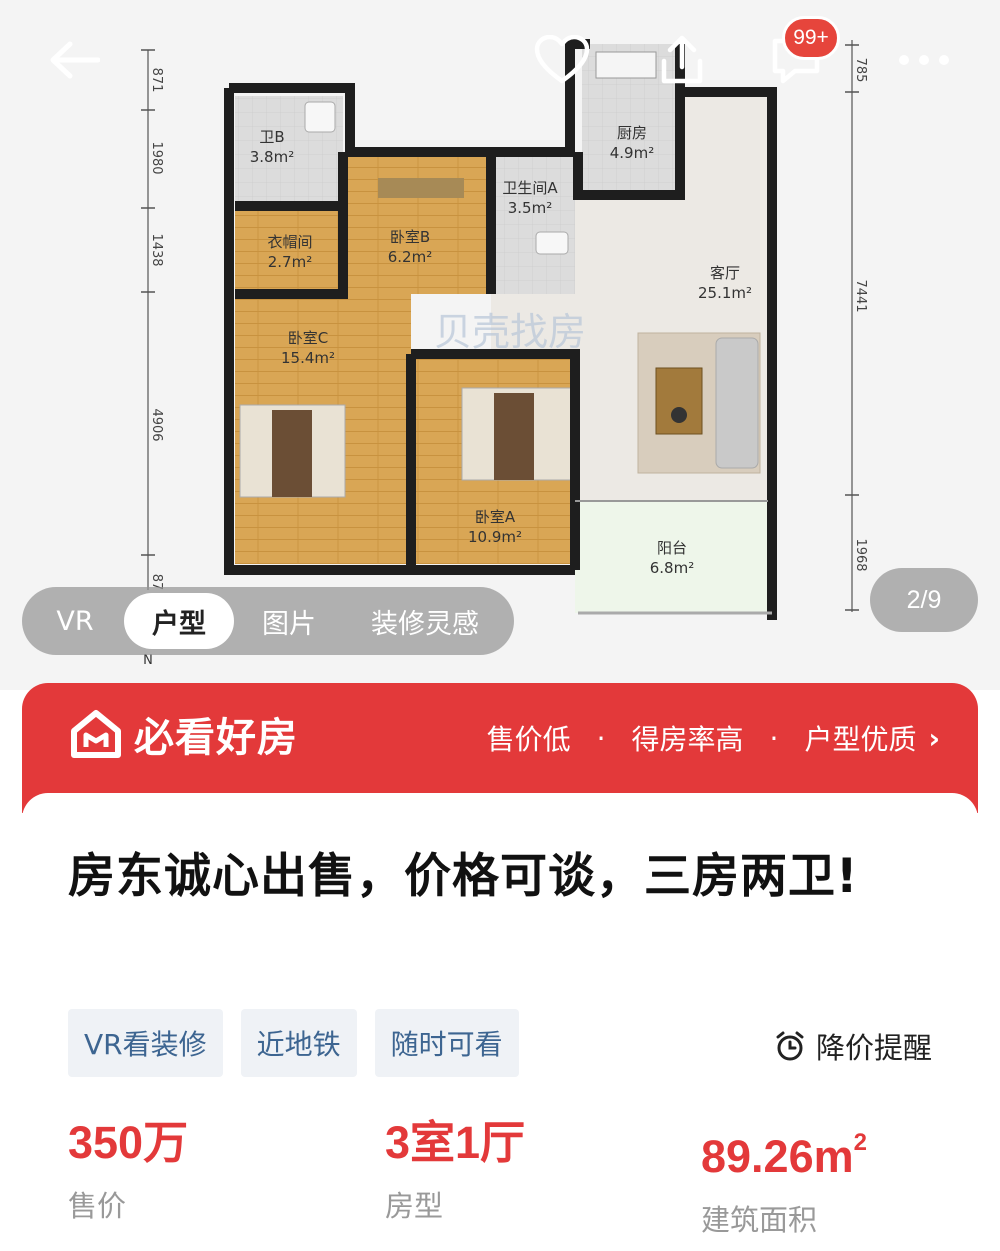  Describe the element at coordinates (632, 153) in the screenshot. I see `room-area: 4.9m²` at that location.